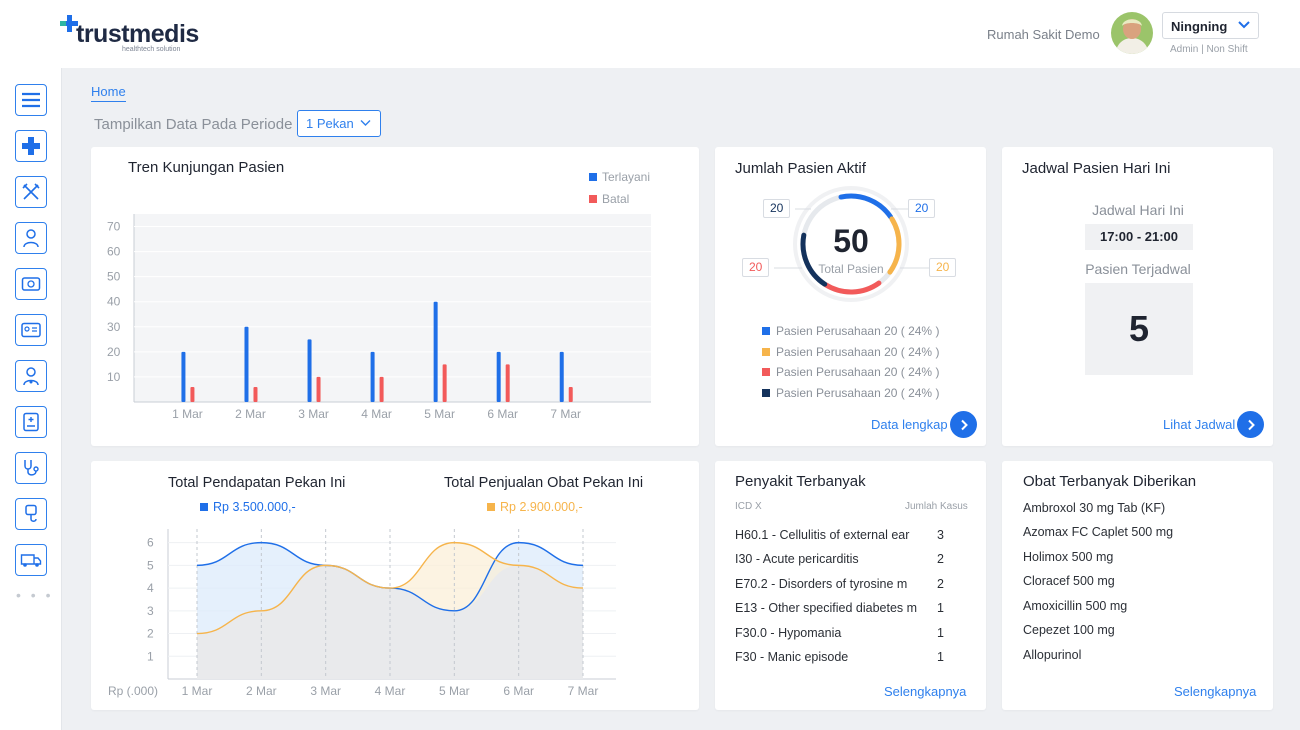  Describe the element at coordinates (31, 399) in the screenshot. I see `sidebar: • • •` at that location.